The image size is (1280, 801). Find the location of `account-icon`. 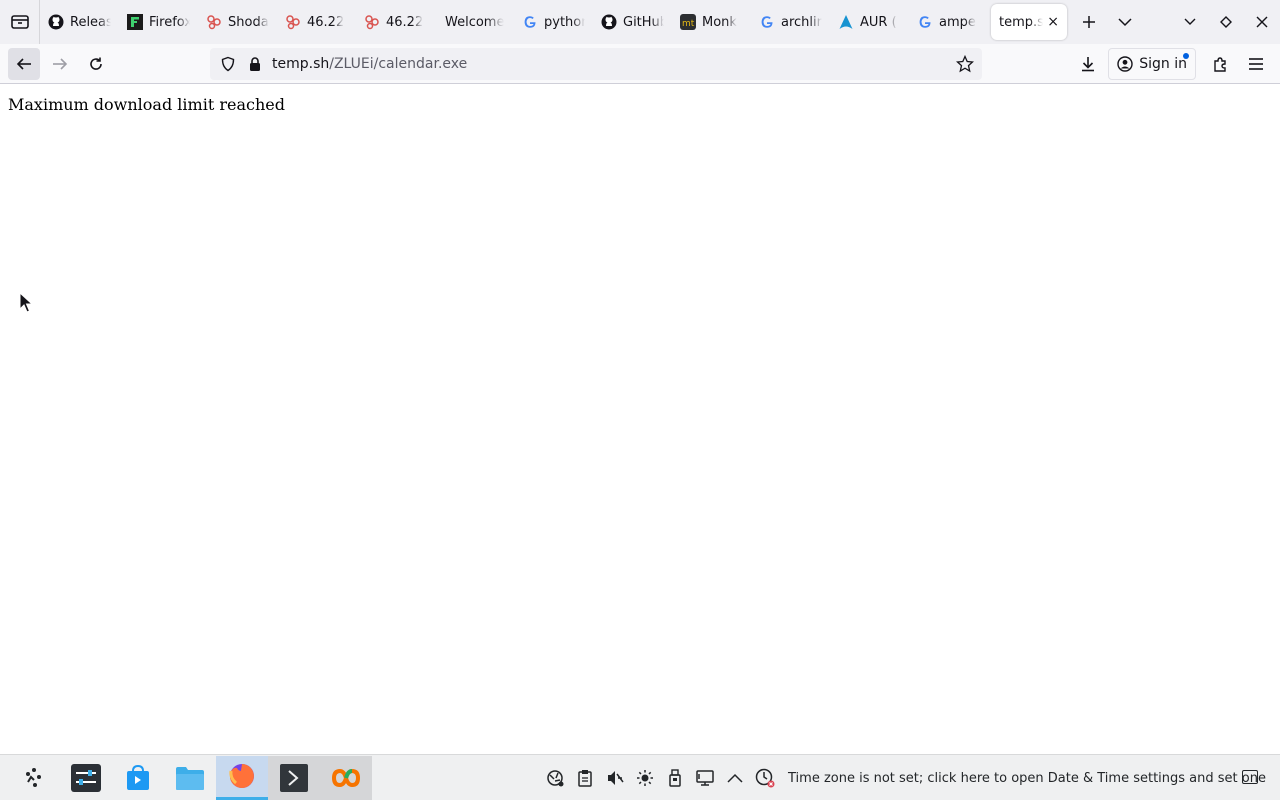

account-icon is located at coordinates (1125, 64).